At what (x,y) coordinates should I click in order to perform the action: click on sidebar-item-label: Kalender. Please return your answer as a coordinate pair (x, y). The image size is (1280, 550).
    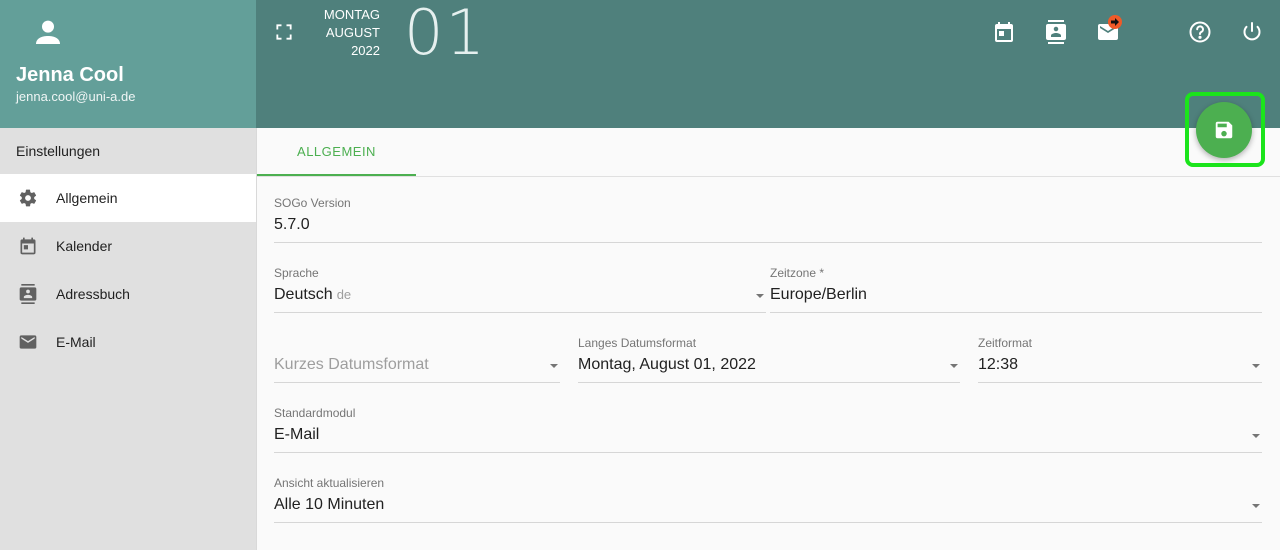
    Looking at the image, I should click on (84, 246).